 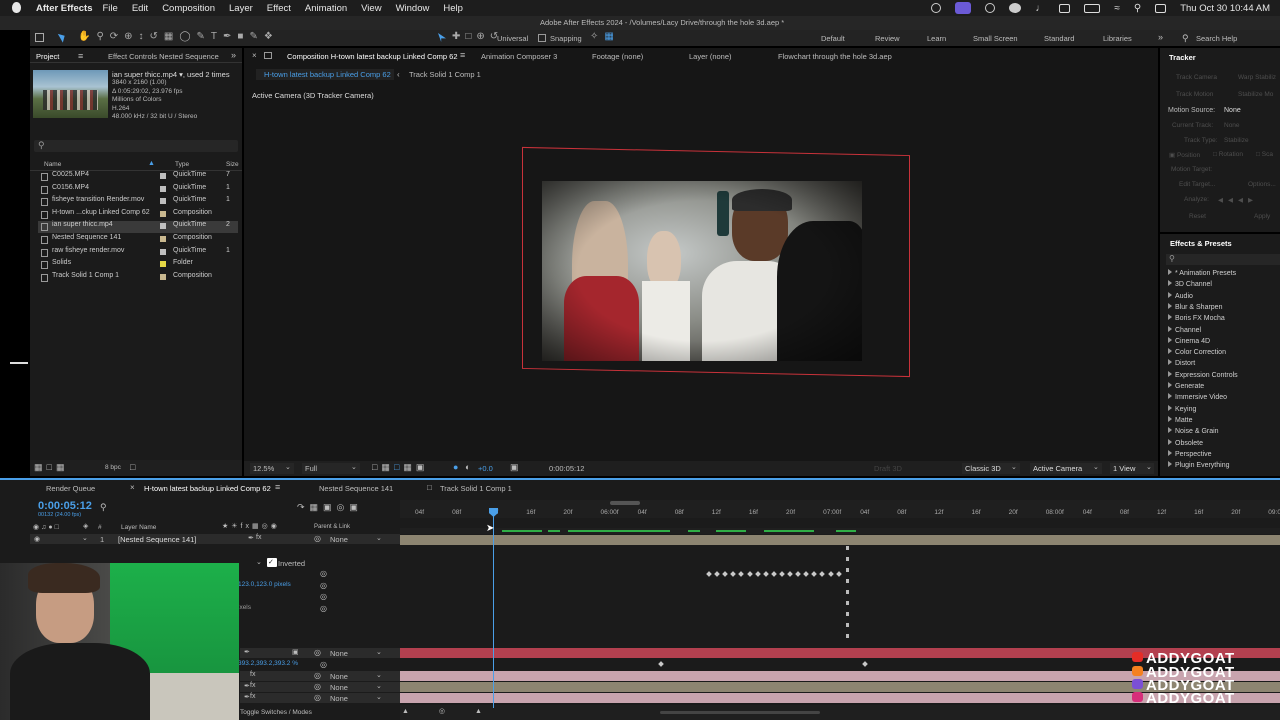 I want to click on search-help-label: Search Help, so click(x=1216, y=38).